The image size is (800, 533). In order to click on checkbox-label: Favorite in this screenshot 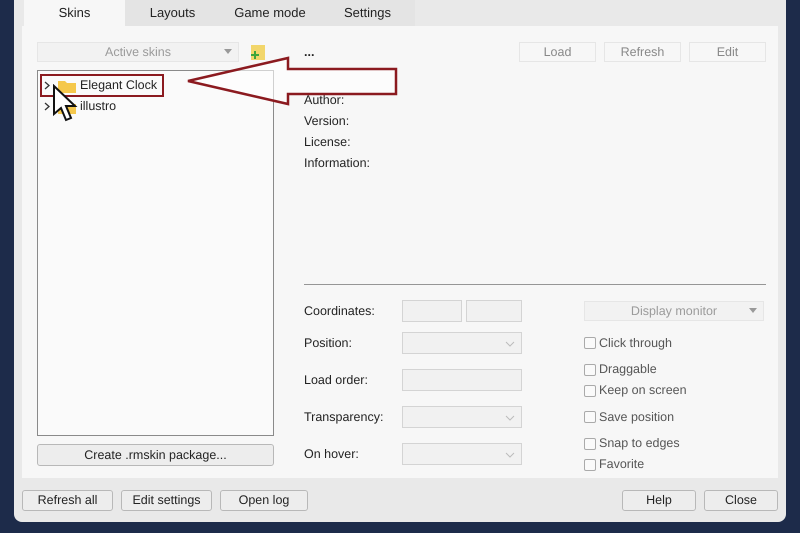, I will do `click(621, 464)`.